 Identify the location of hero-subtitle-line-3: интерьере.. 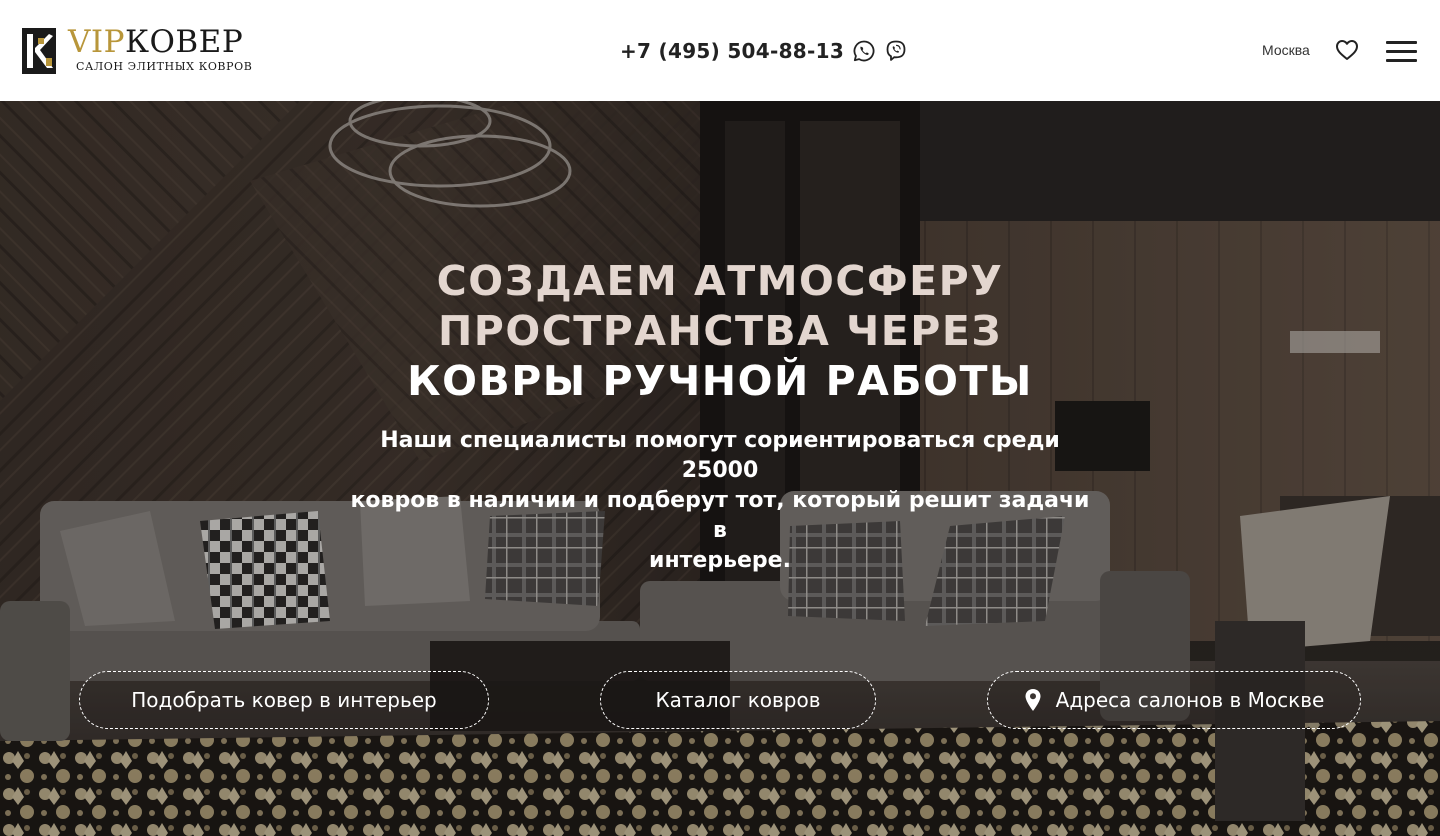
(720, 560).